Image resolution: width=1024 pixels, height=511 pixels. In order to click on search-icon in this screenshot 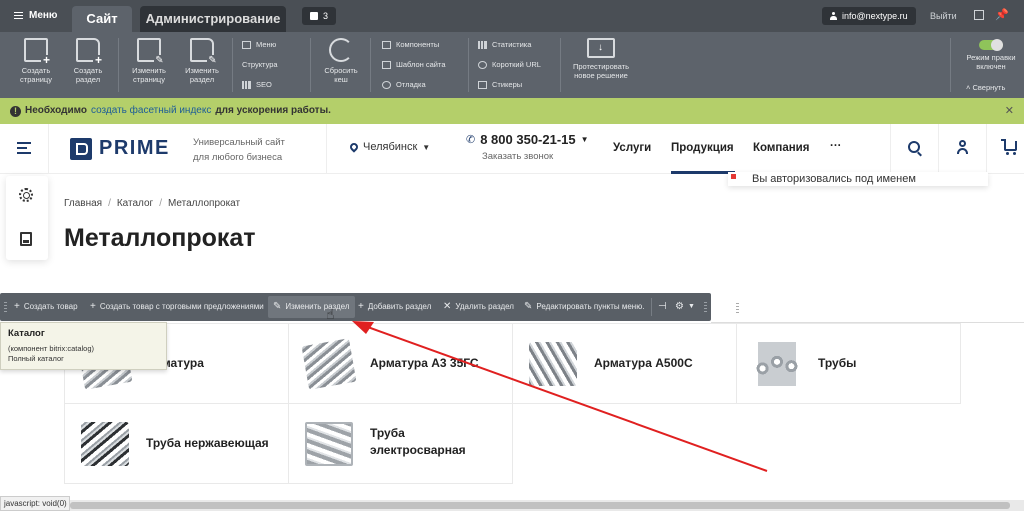, I will do `click(914, 147)`.